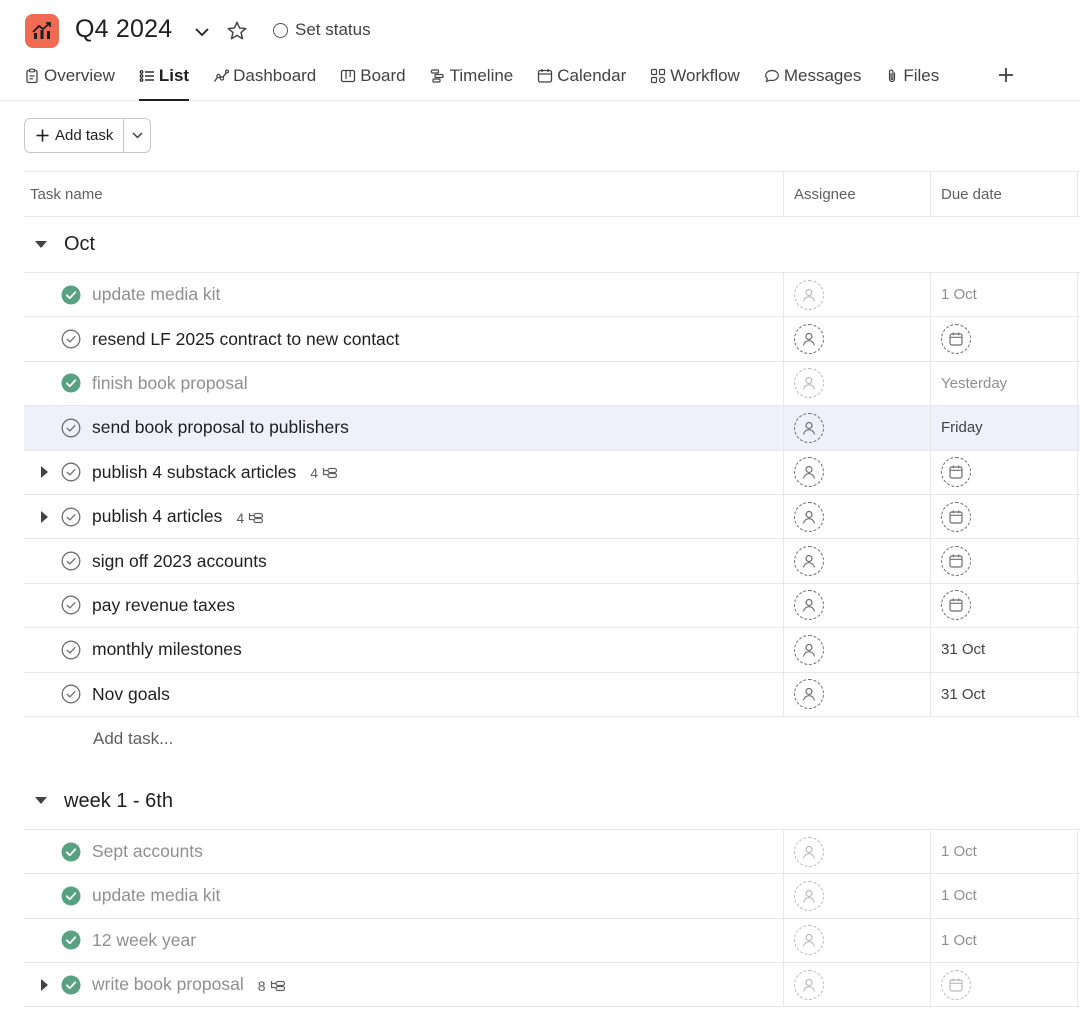 Image resolution: width=1080 pixels, height=1009 pixels. What do you see at coordinates (373, 75) in the screenshot?
I see `tab-board: Board` at bounding box center [373, 75].